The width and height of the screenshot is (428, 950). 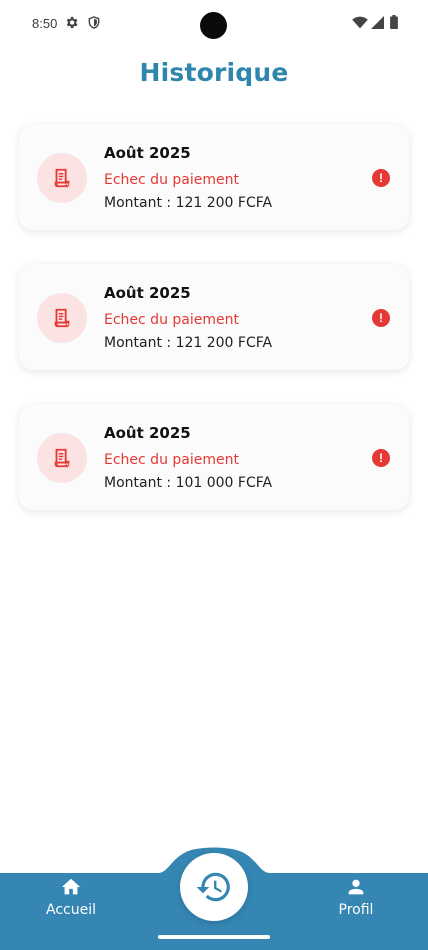 I want to click on nav-profile: Profil, so click(x=356, y=897).